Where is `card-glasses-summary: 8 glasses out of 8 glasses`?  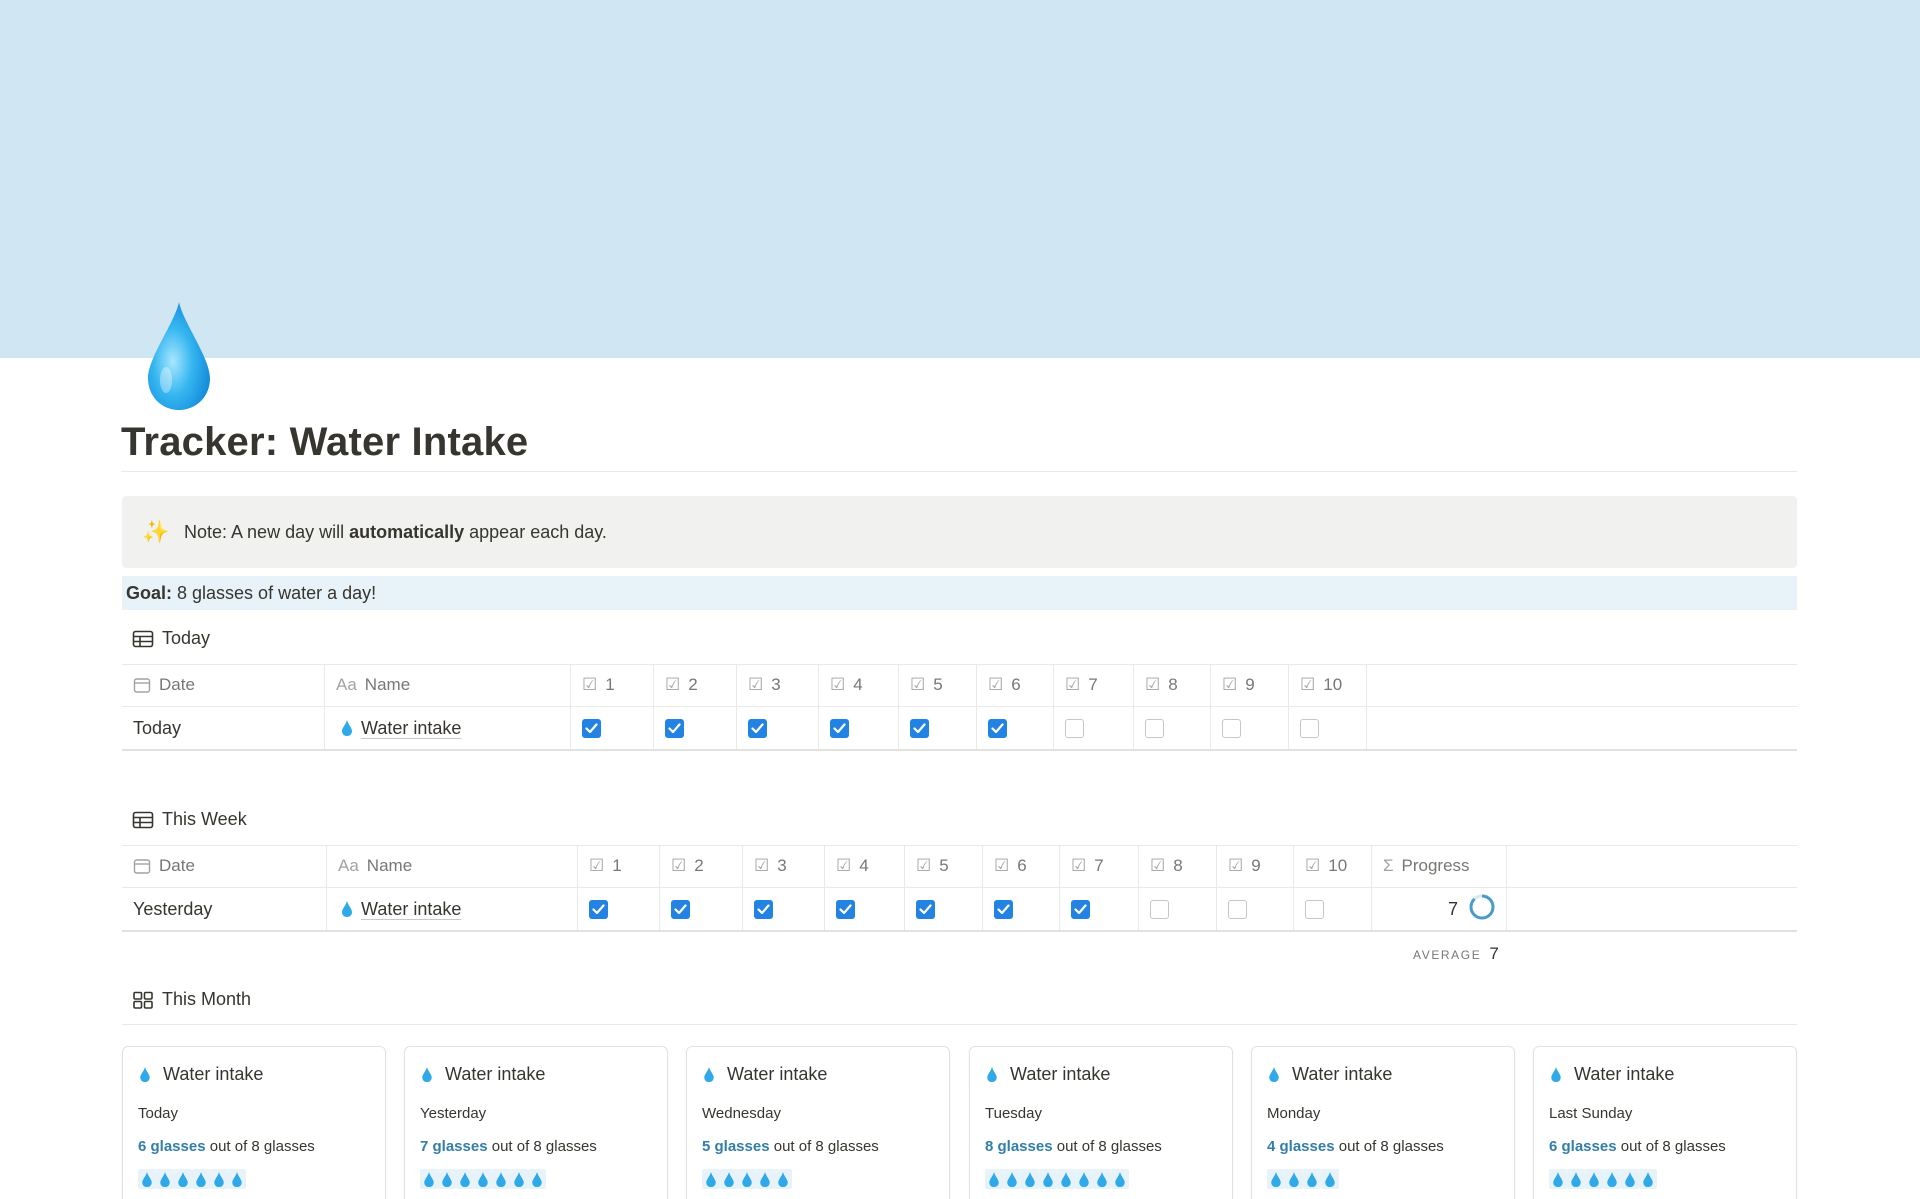 card-glasses-summary: 8 glasses out of 8 glasses is located at coordinates (1073, 1146).